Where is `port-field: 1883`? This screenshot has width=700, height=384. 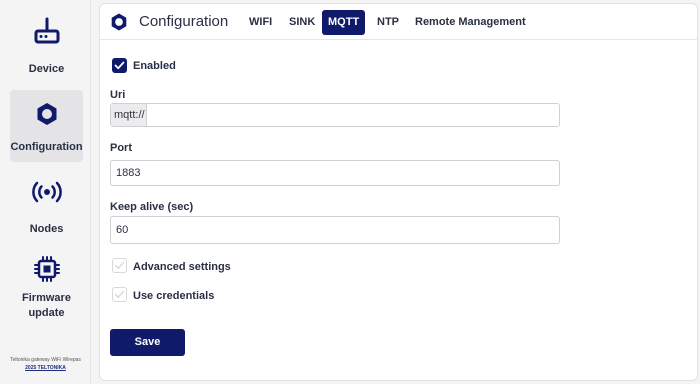 port-field: 1883 is located at coordinates (335, 173).